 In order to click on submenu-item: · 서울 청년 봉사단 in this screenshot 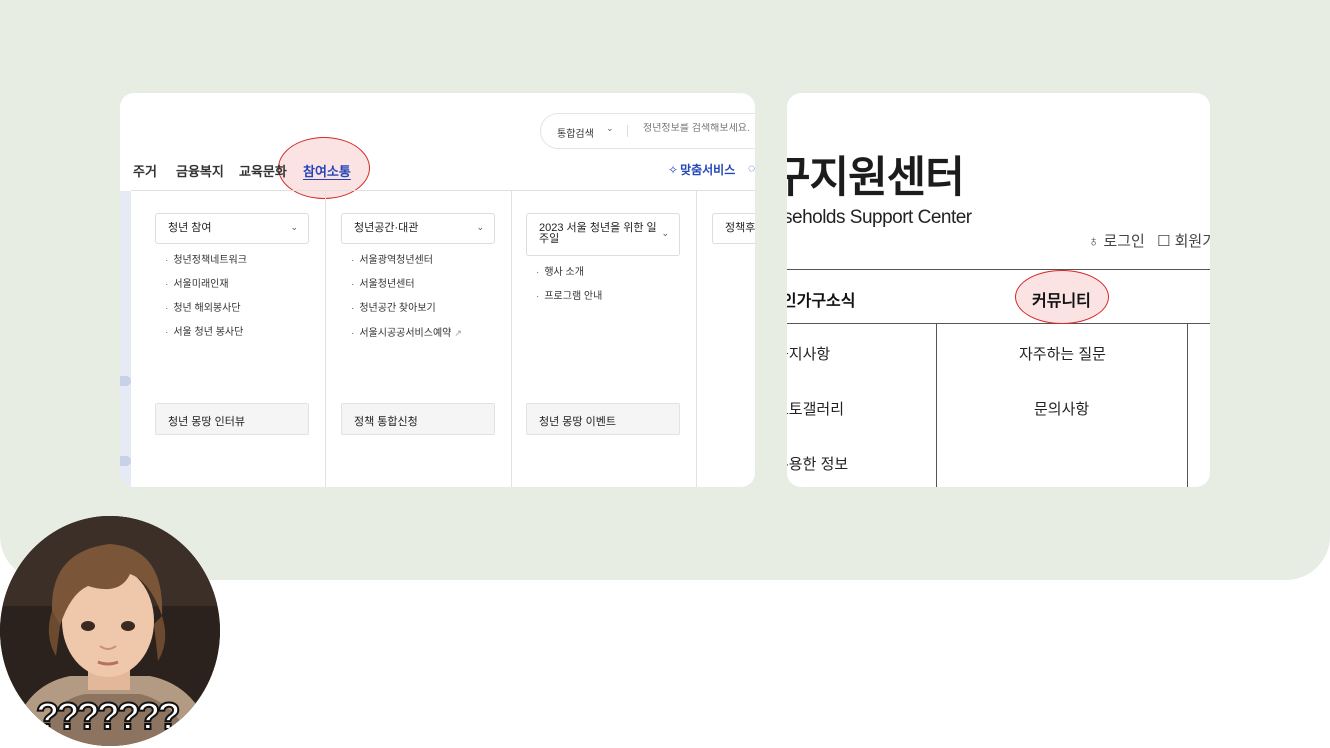, I will do `click(206, 338)`.